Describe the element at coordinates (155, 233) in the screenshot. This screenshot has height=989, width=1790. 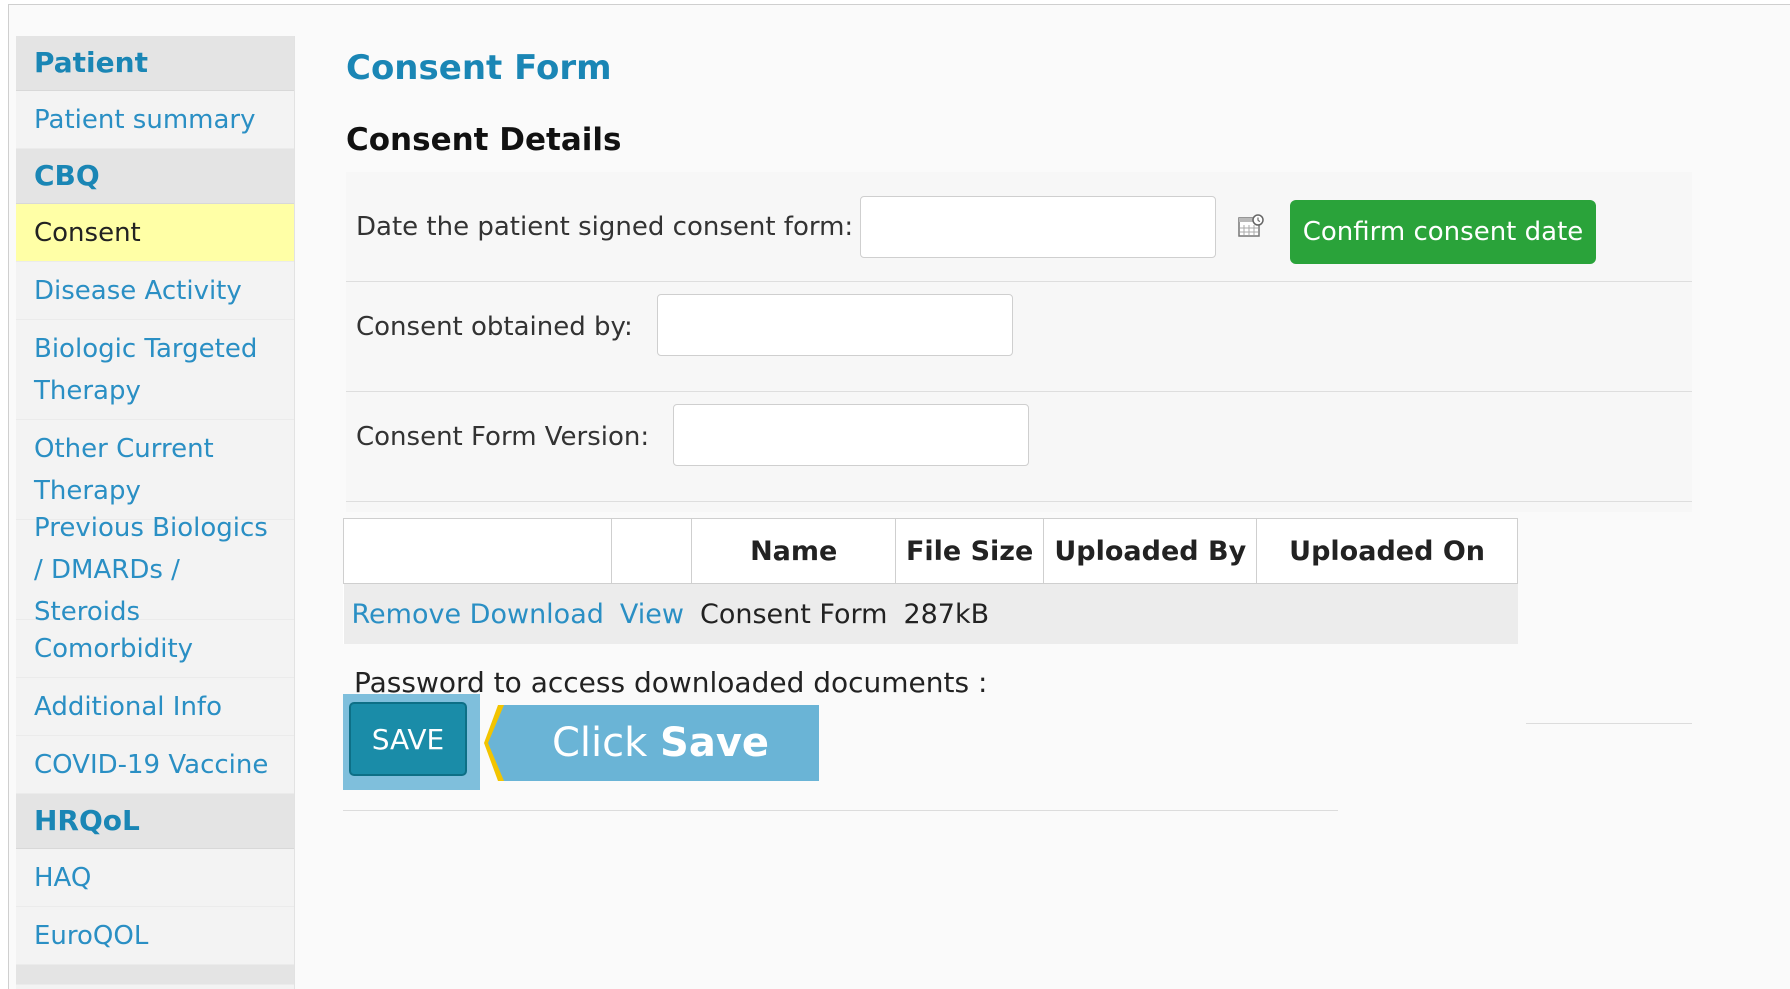
I see `sidebar-item-consent: Consent` at that location.